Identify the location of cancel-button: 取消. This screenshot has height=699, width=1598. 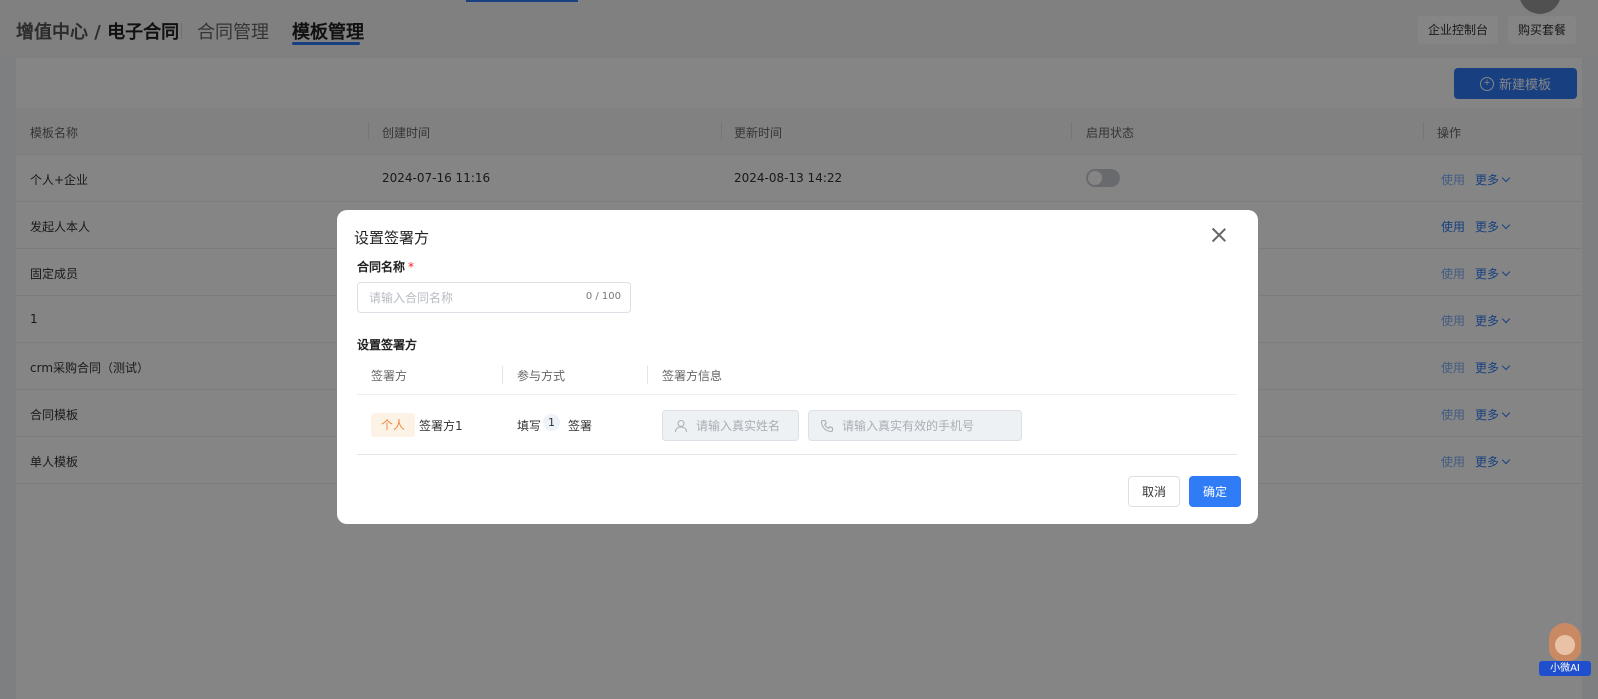
(1154, 491).